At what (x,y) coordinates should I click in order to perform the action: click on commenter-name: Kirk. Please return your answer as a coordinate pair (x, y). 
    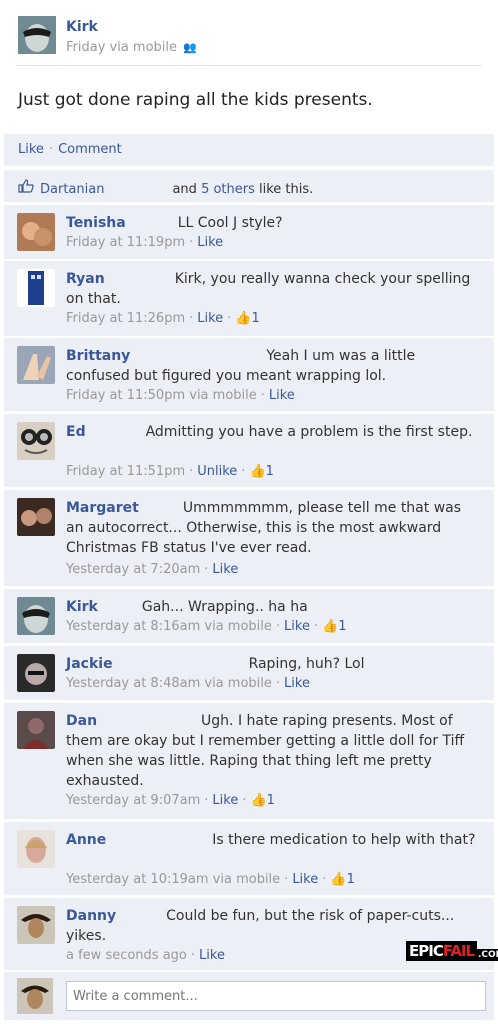
    Looking at the image, I should click on (82, 607).